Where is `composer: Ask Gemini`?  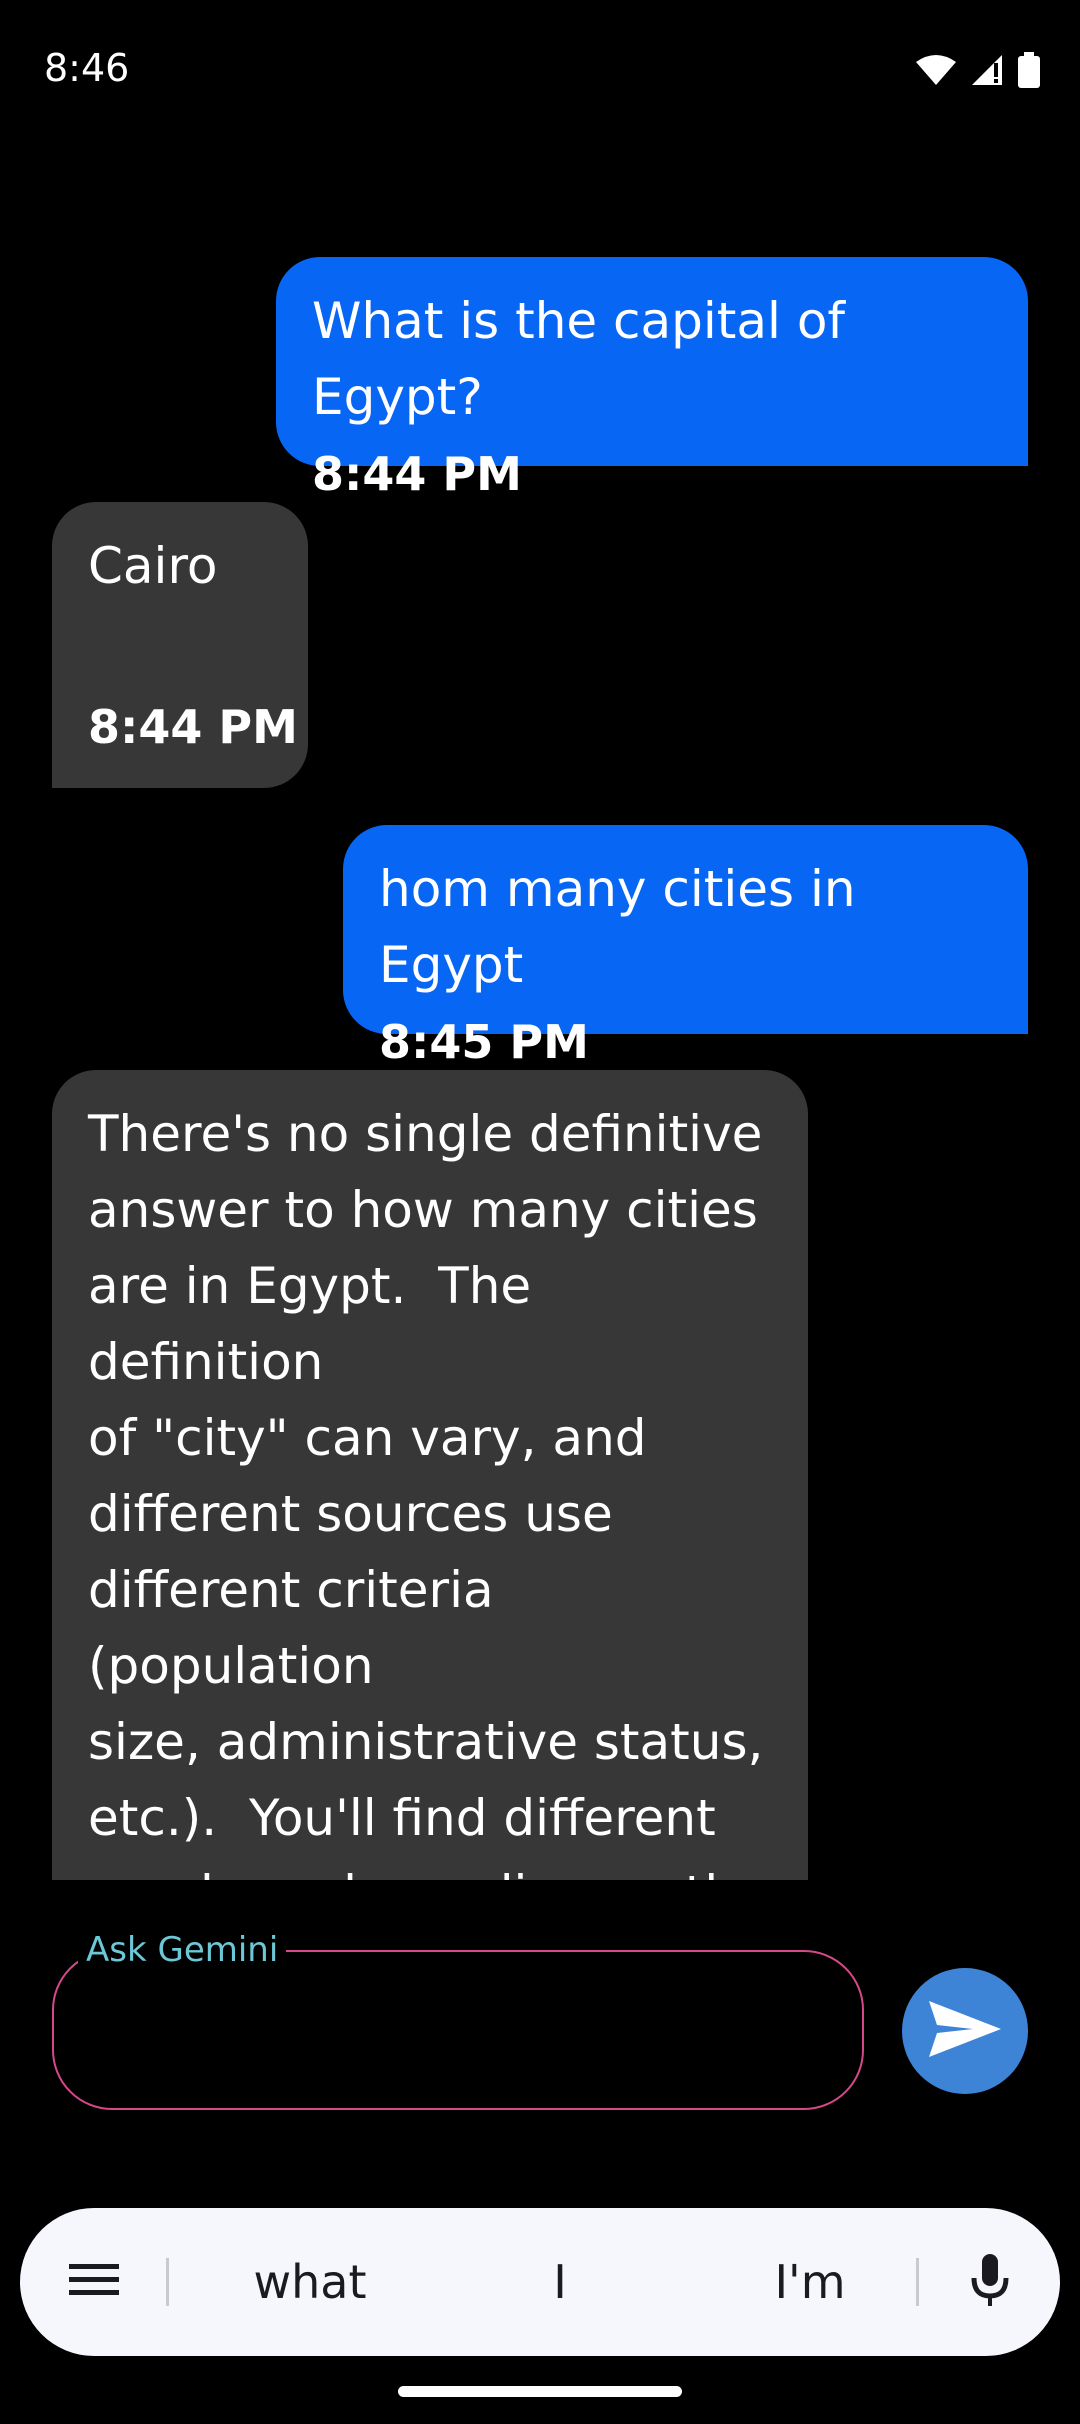 composer: Ask Gemini is located at coordinates (540, 2030).